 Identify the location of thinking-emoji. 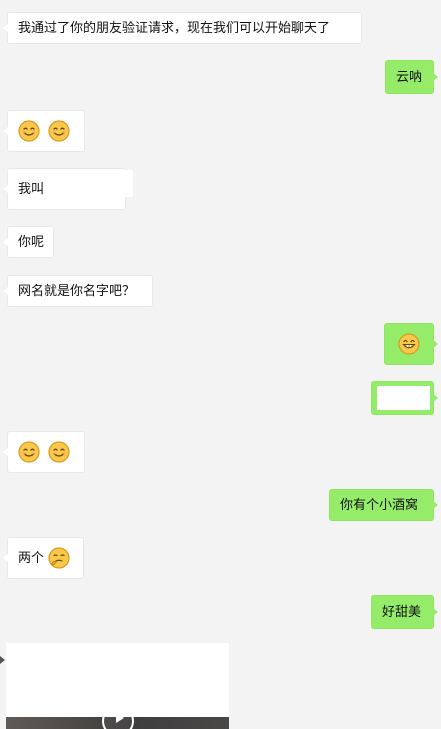
(59, 558).